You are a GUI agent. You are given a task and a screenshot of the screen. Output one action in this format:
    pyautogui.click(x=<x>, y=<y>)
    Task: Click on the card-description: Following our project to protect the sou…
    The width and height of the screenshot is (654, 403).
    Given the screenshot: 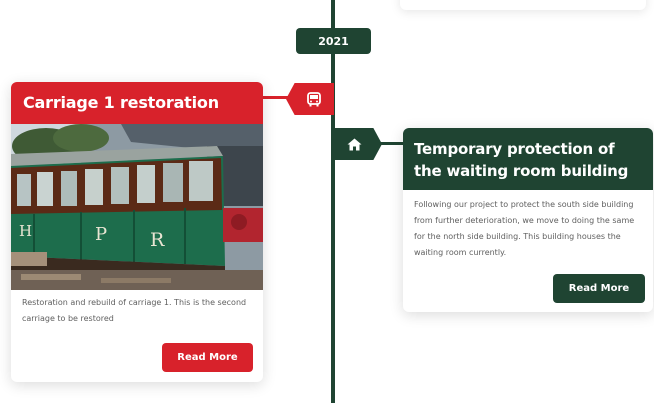 What is the action you would take?
    pyautogui.click(x=524, y=228)
    